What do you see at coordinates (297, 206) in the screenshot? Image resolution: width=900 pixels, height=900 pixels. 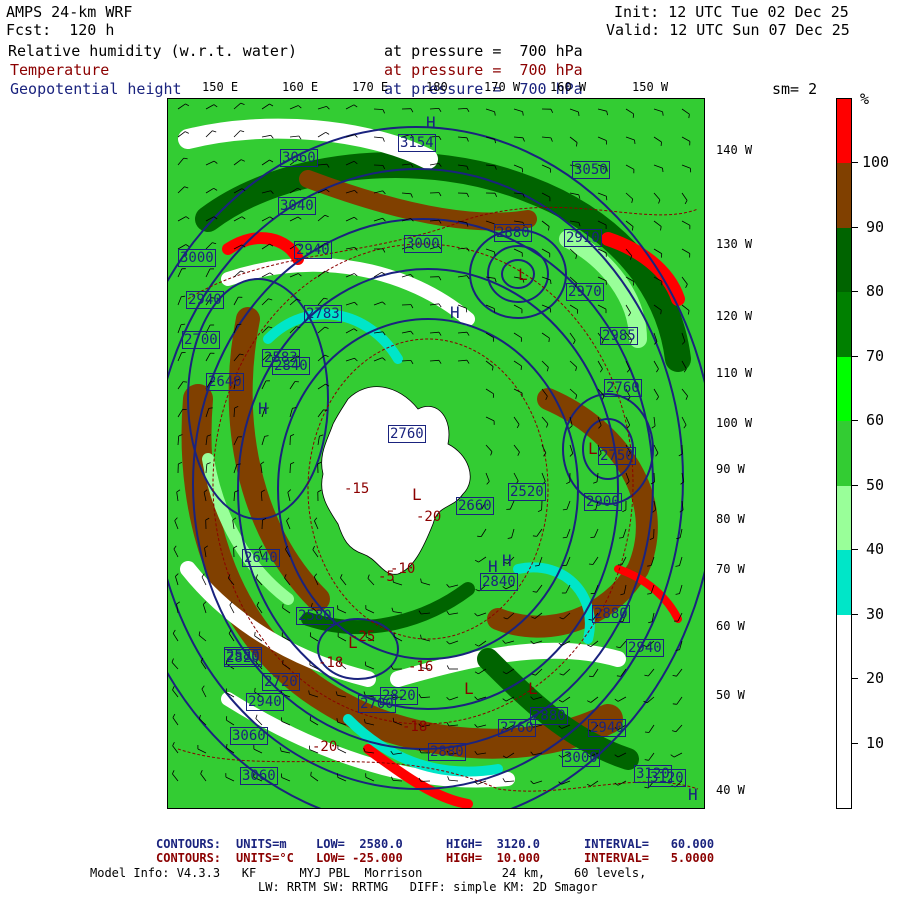 I see `height-contour-label: 3040` at bounding box center [297, 206].